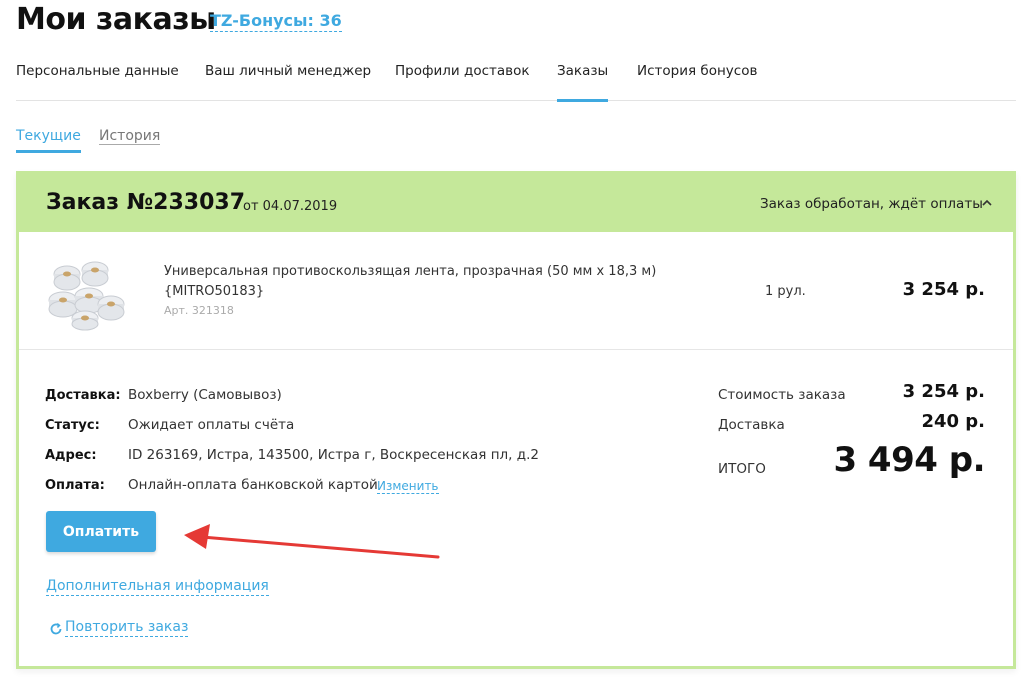 This screenshot has height=694, width=1023. What do you see at coordinates (462, 82) in the screenshot?
I see `tab-delivery-profiles: Профили доставок` at bounding box center [462, 82].